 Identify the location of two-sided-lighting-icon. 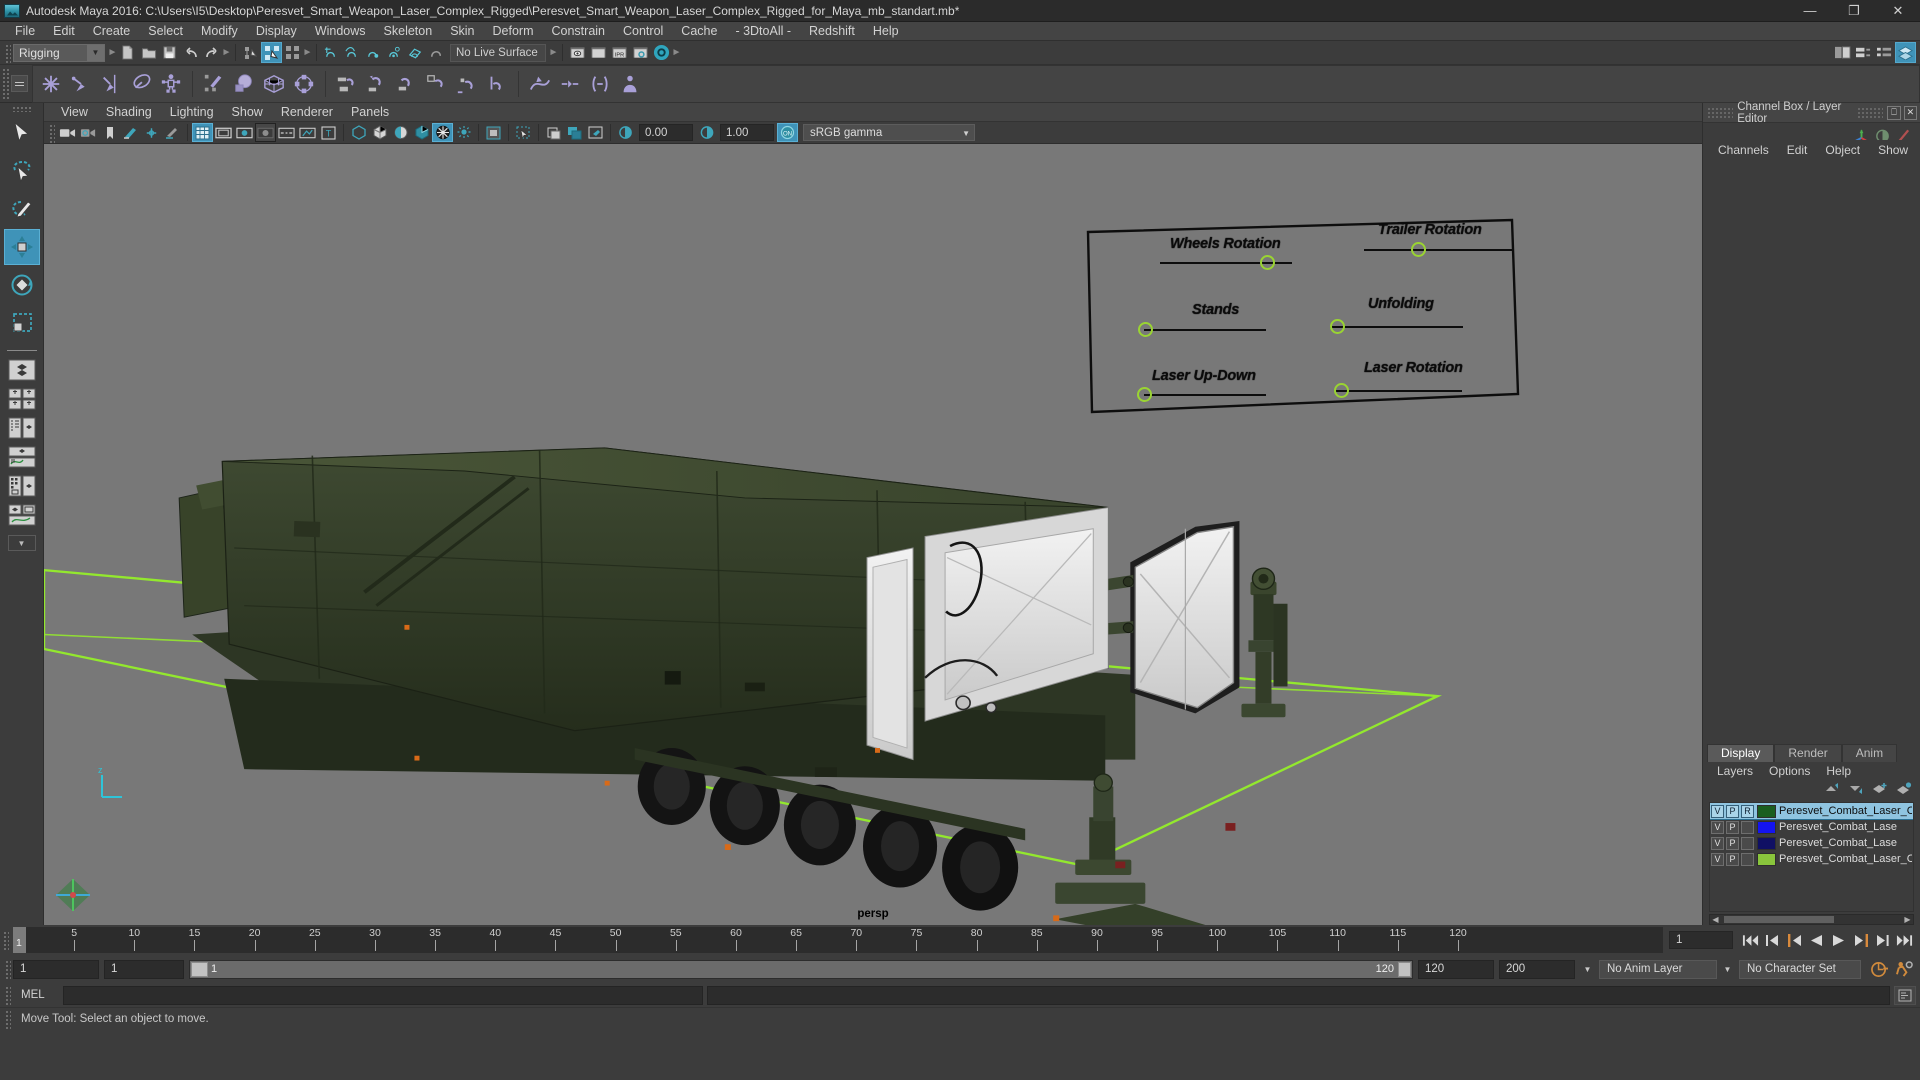
(151, 132).